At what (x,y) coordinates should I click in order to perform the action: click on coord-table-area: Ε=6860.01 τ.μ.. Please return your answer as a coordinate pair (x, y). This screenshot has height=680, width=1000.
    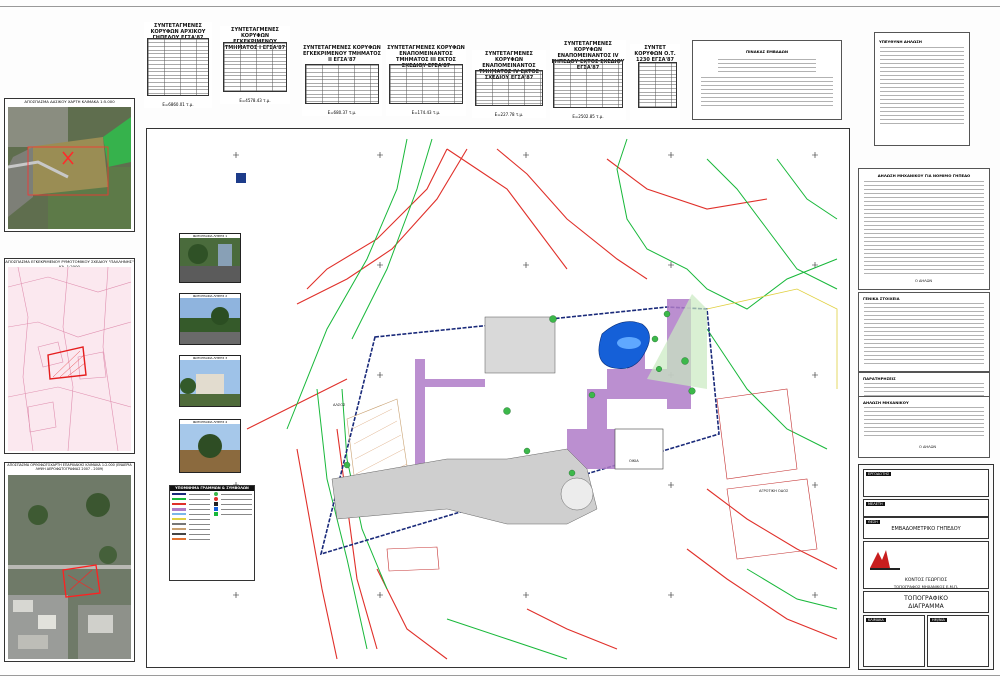
    Looking at the image, I should click on (178, 104).